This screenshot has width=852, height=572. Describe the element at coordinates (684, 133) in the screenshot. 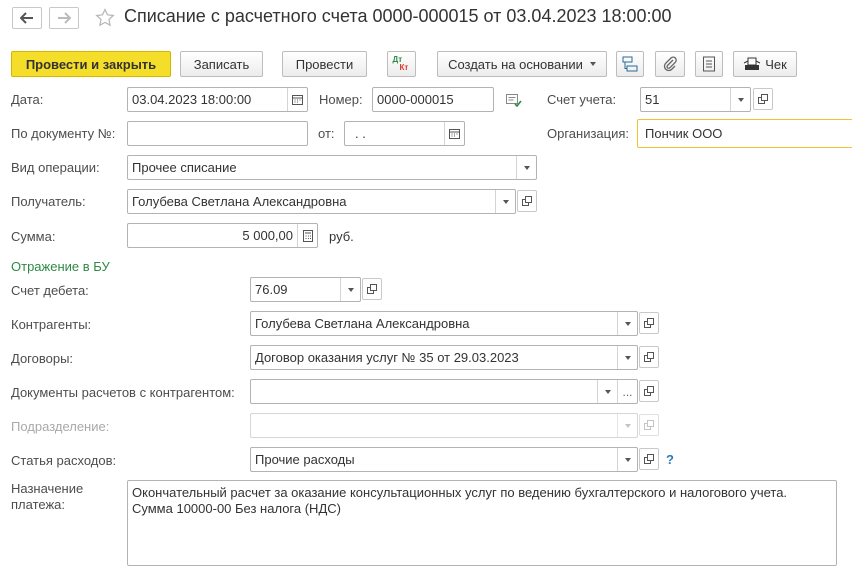

I see `organization-value: Пончик ООО` at that location.